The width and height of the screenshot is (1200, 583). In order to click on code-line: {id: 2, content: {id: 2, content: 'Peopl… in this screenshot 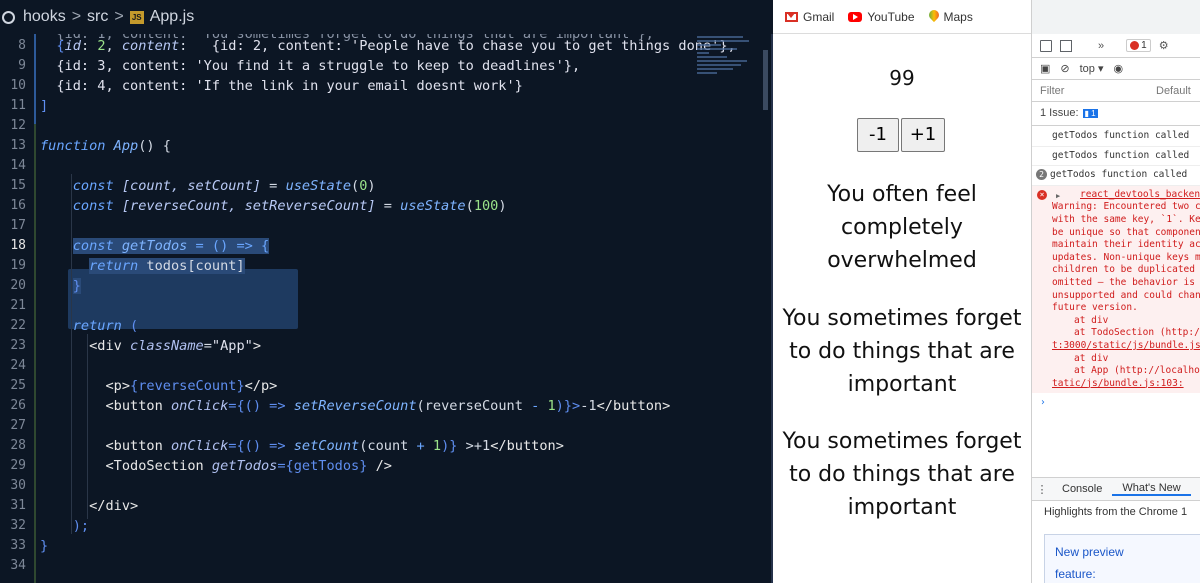, I will do `click(396, 46)`.